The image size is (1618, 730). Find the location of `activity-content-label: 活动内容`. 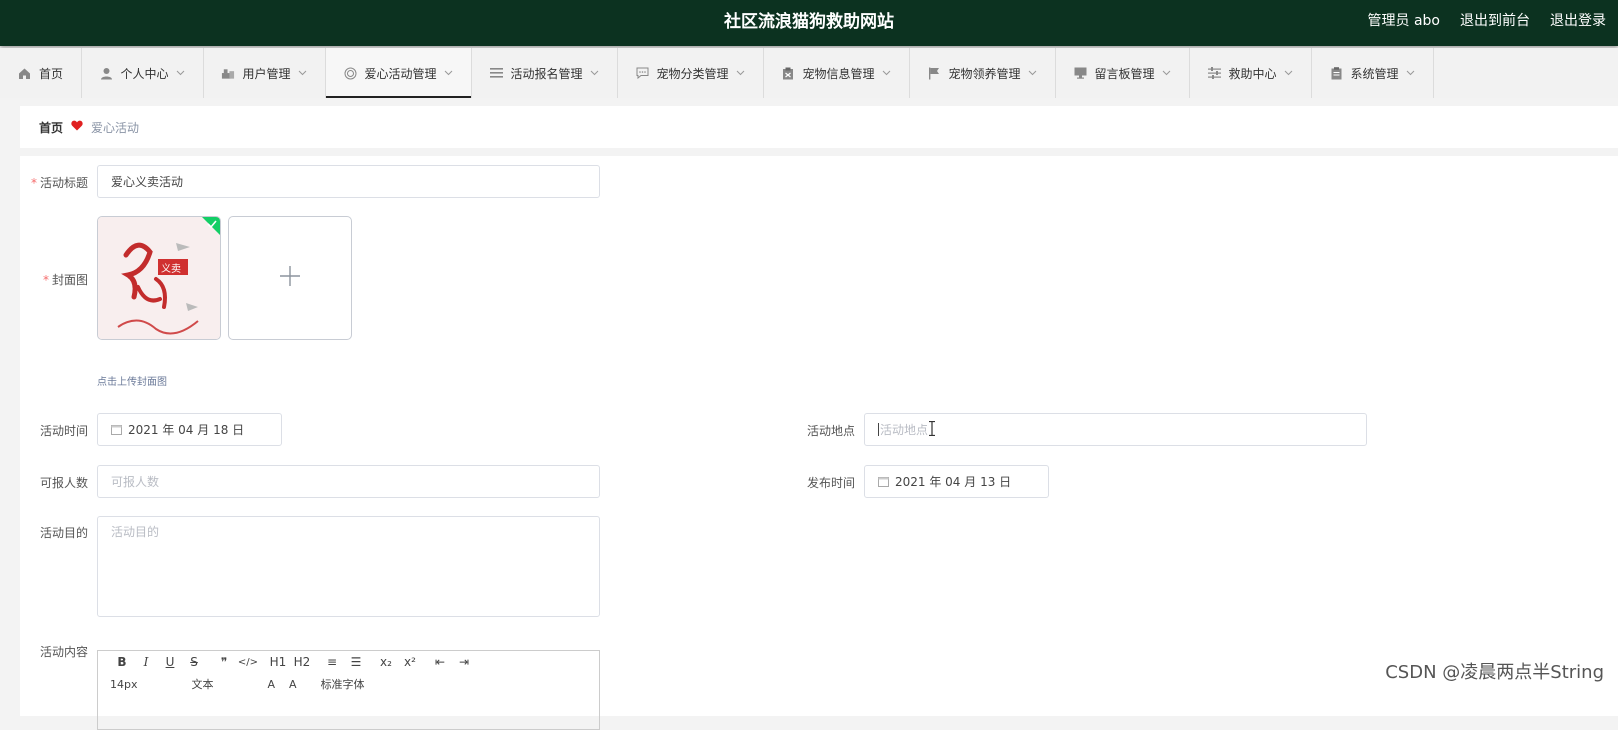

activity-content-label: 活动内容 is located at coordinates (63, 652).